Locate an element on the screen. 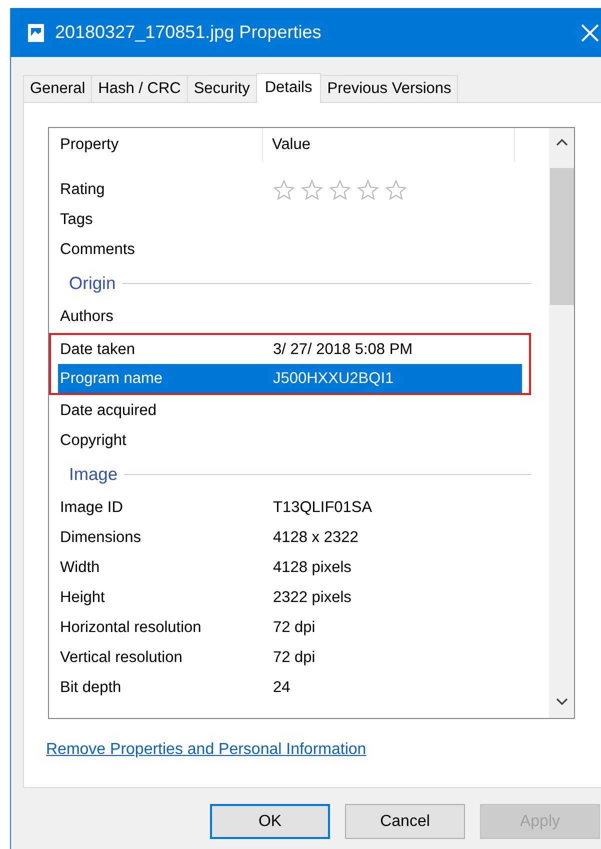 The image size is (601, 849). property-name: Comments is located at coordinates (97, 250).